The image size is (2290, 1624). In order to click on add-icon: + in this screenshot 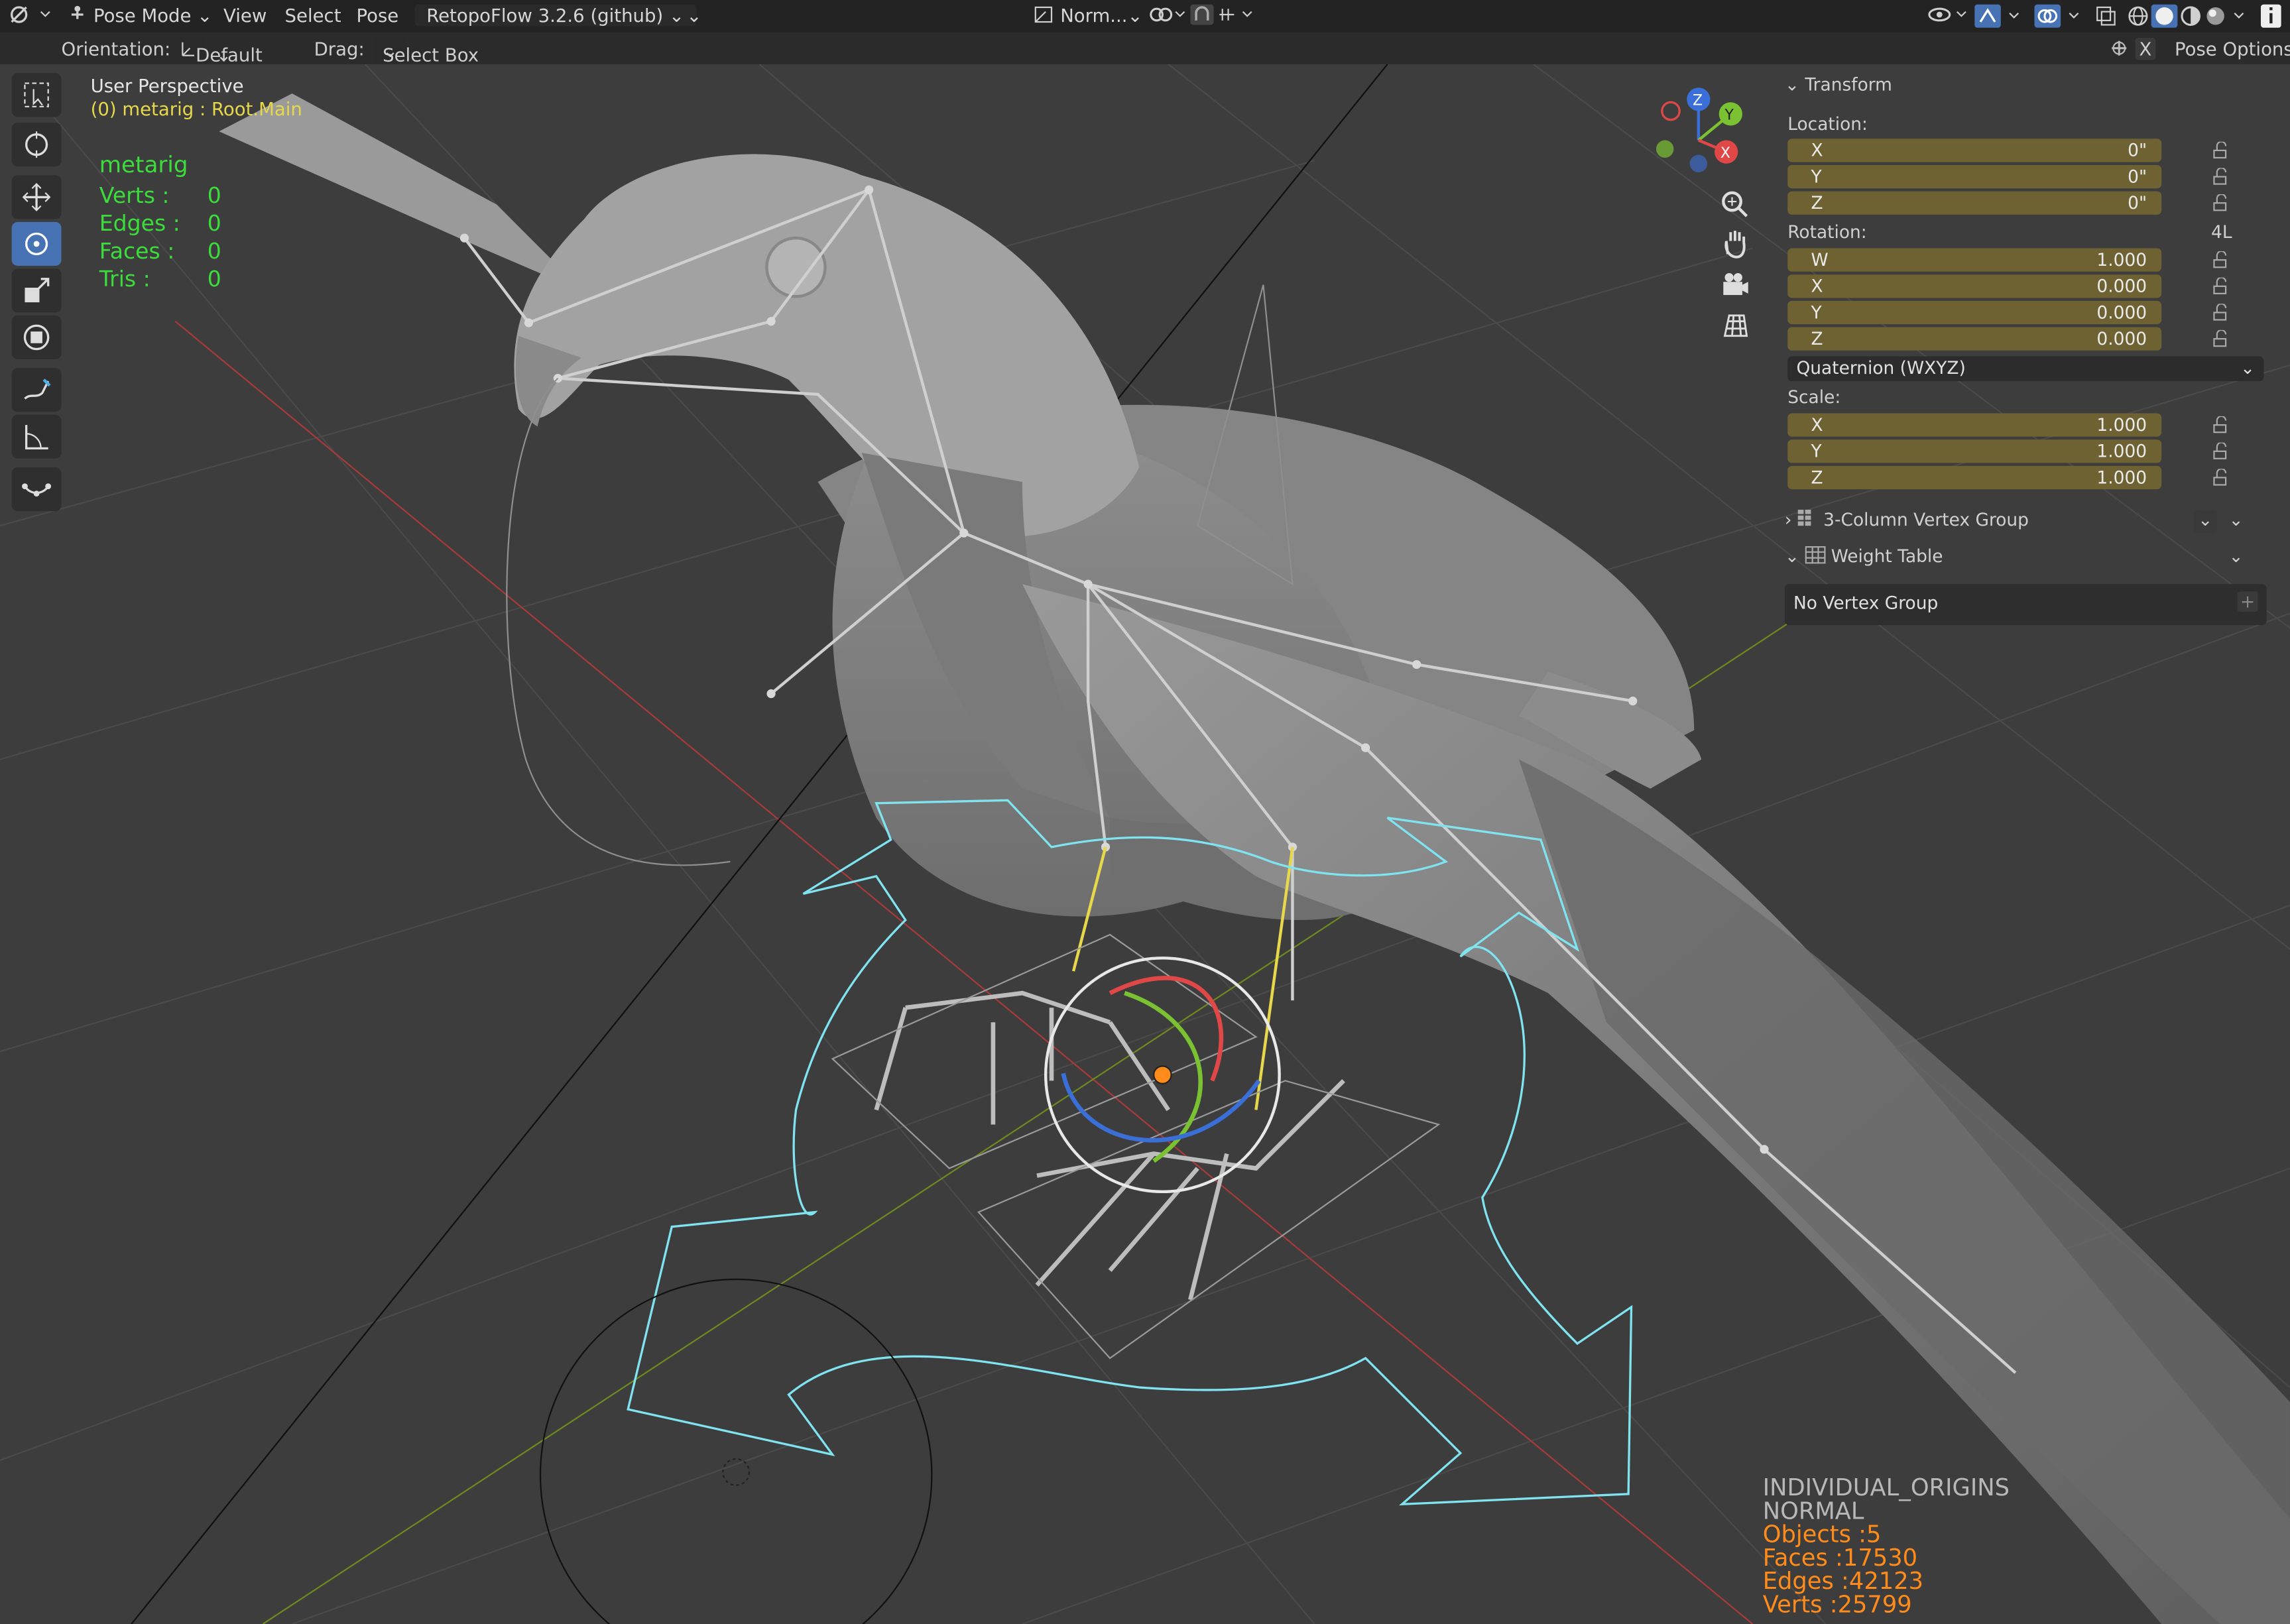, I will do `click(2248, 601)`.